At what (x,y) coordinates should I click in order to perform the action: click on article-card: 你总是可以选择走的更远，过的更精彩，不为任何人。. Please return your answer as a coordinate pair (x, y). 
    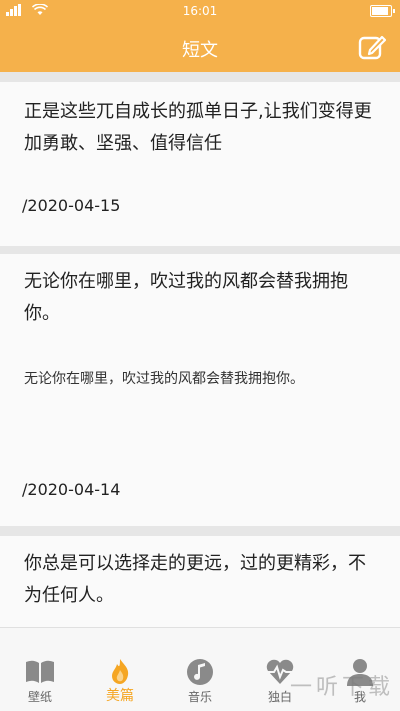
    Looking at the image, I should click on (200, 581).